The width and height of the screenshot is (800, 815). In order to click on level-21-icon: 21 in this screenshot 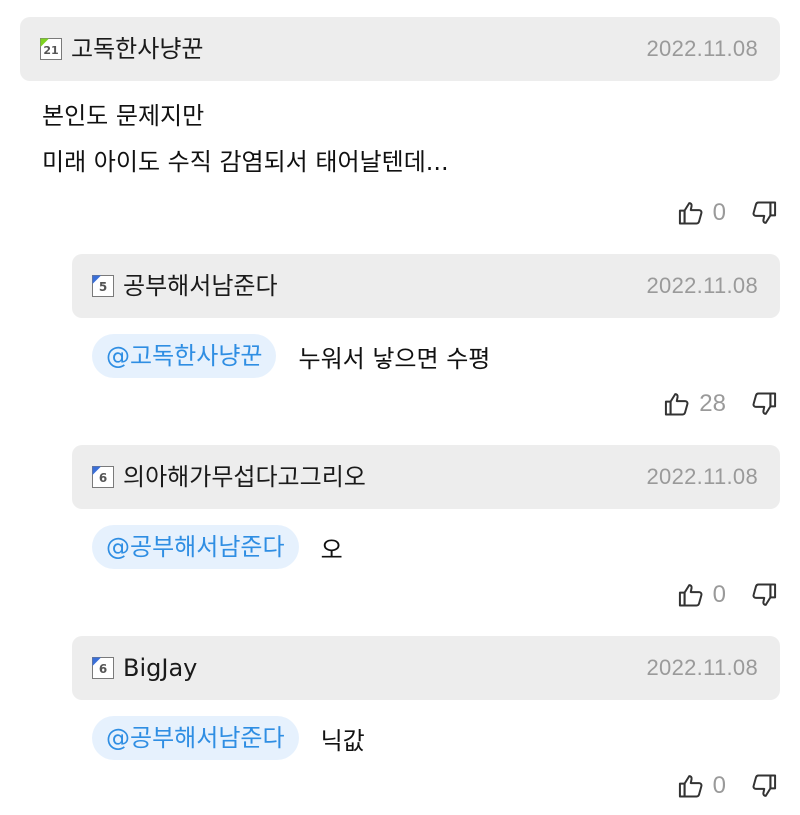, I will do `click(51, 49)`.